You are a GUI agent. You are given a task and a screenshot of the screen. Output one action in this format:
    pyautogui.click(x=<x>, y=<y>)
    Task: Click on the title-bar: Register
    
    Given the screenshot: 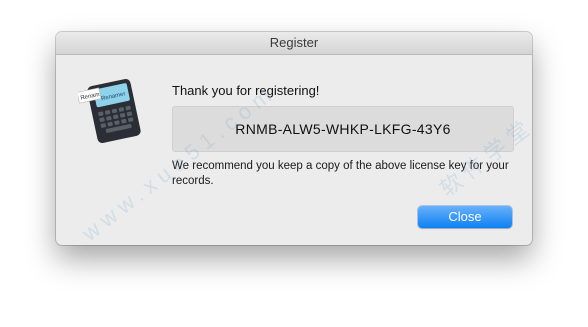 What is the action you would take?
    pyautogui.click(x=294, y=43)
    